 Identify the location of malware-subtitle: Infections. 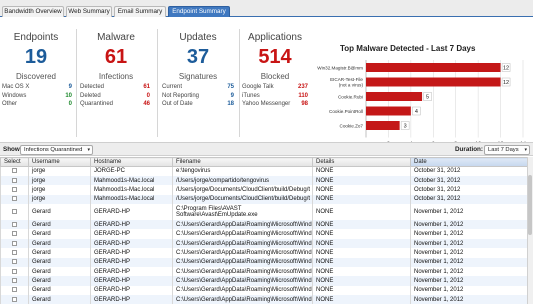
(116, 76).